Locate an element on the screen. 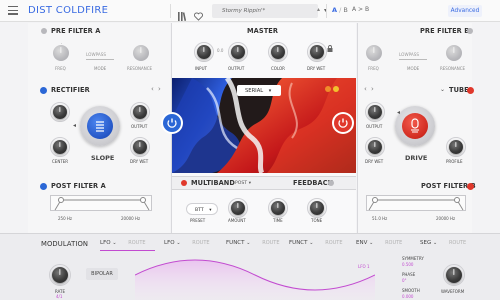 This screenshot has height=300, width=500. mod-tab-env: ENV ⌄ ROUTE is located at coordinates (379, 245).